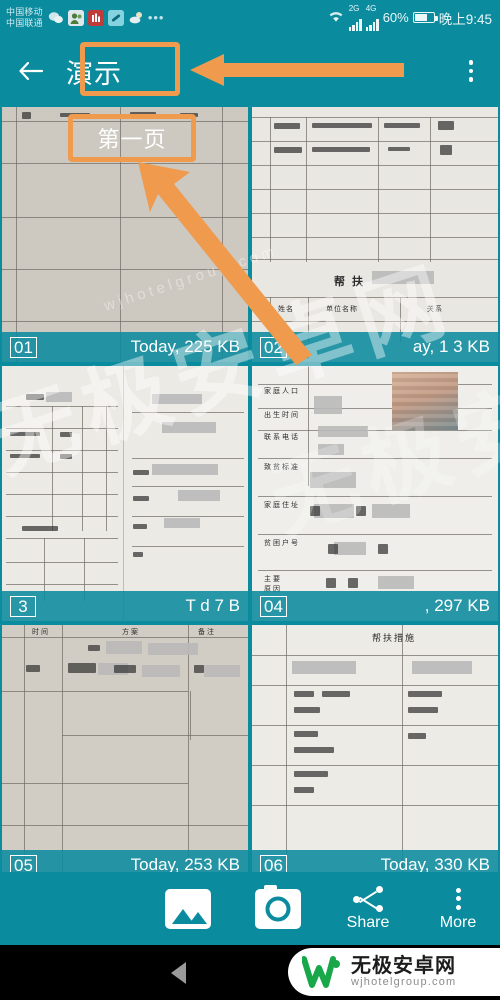  Describe the element at coordinates (24, 12) in the screenshot. I see `carrier-line-1: 中国移动` at that location.